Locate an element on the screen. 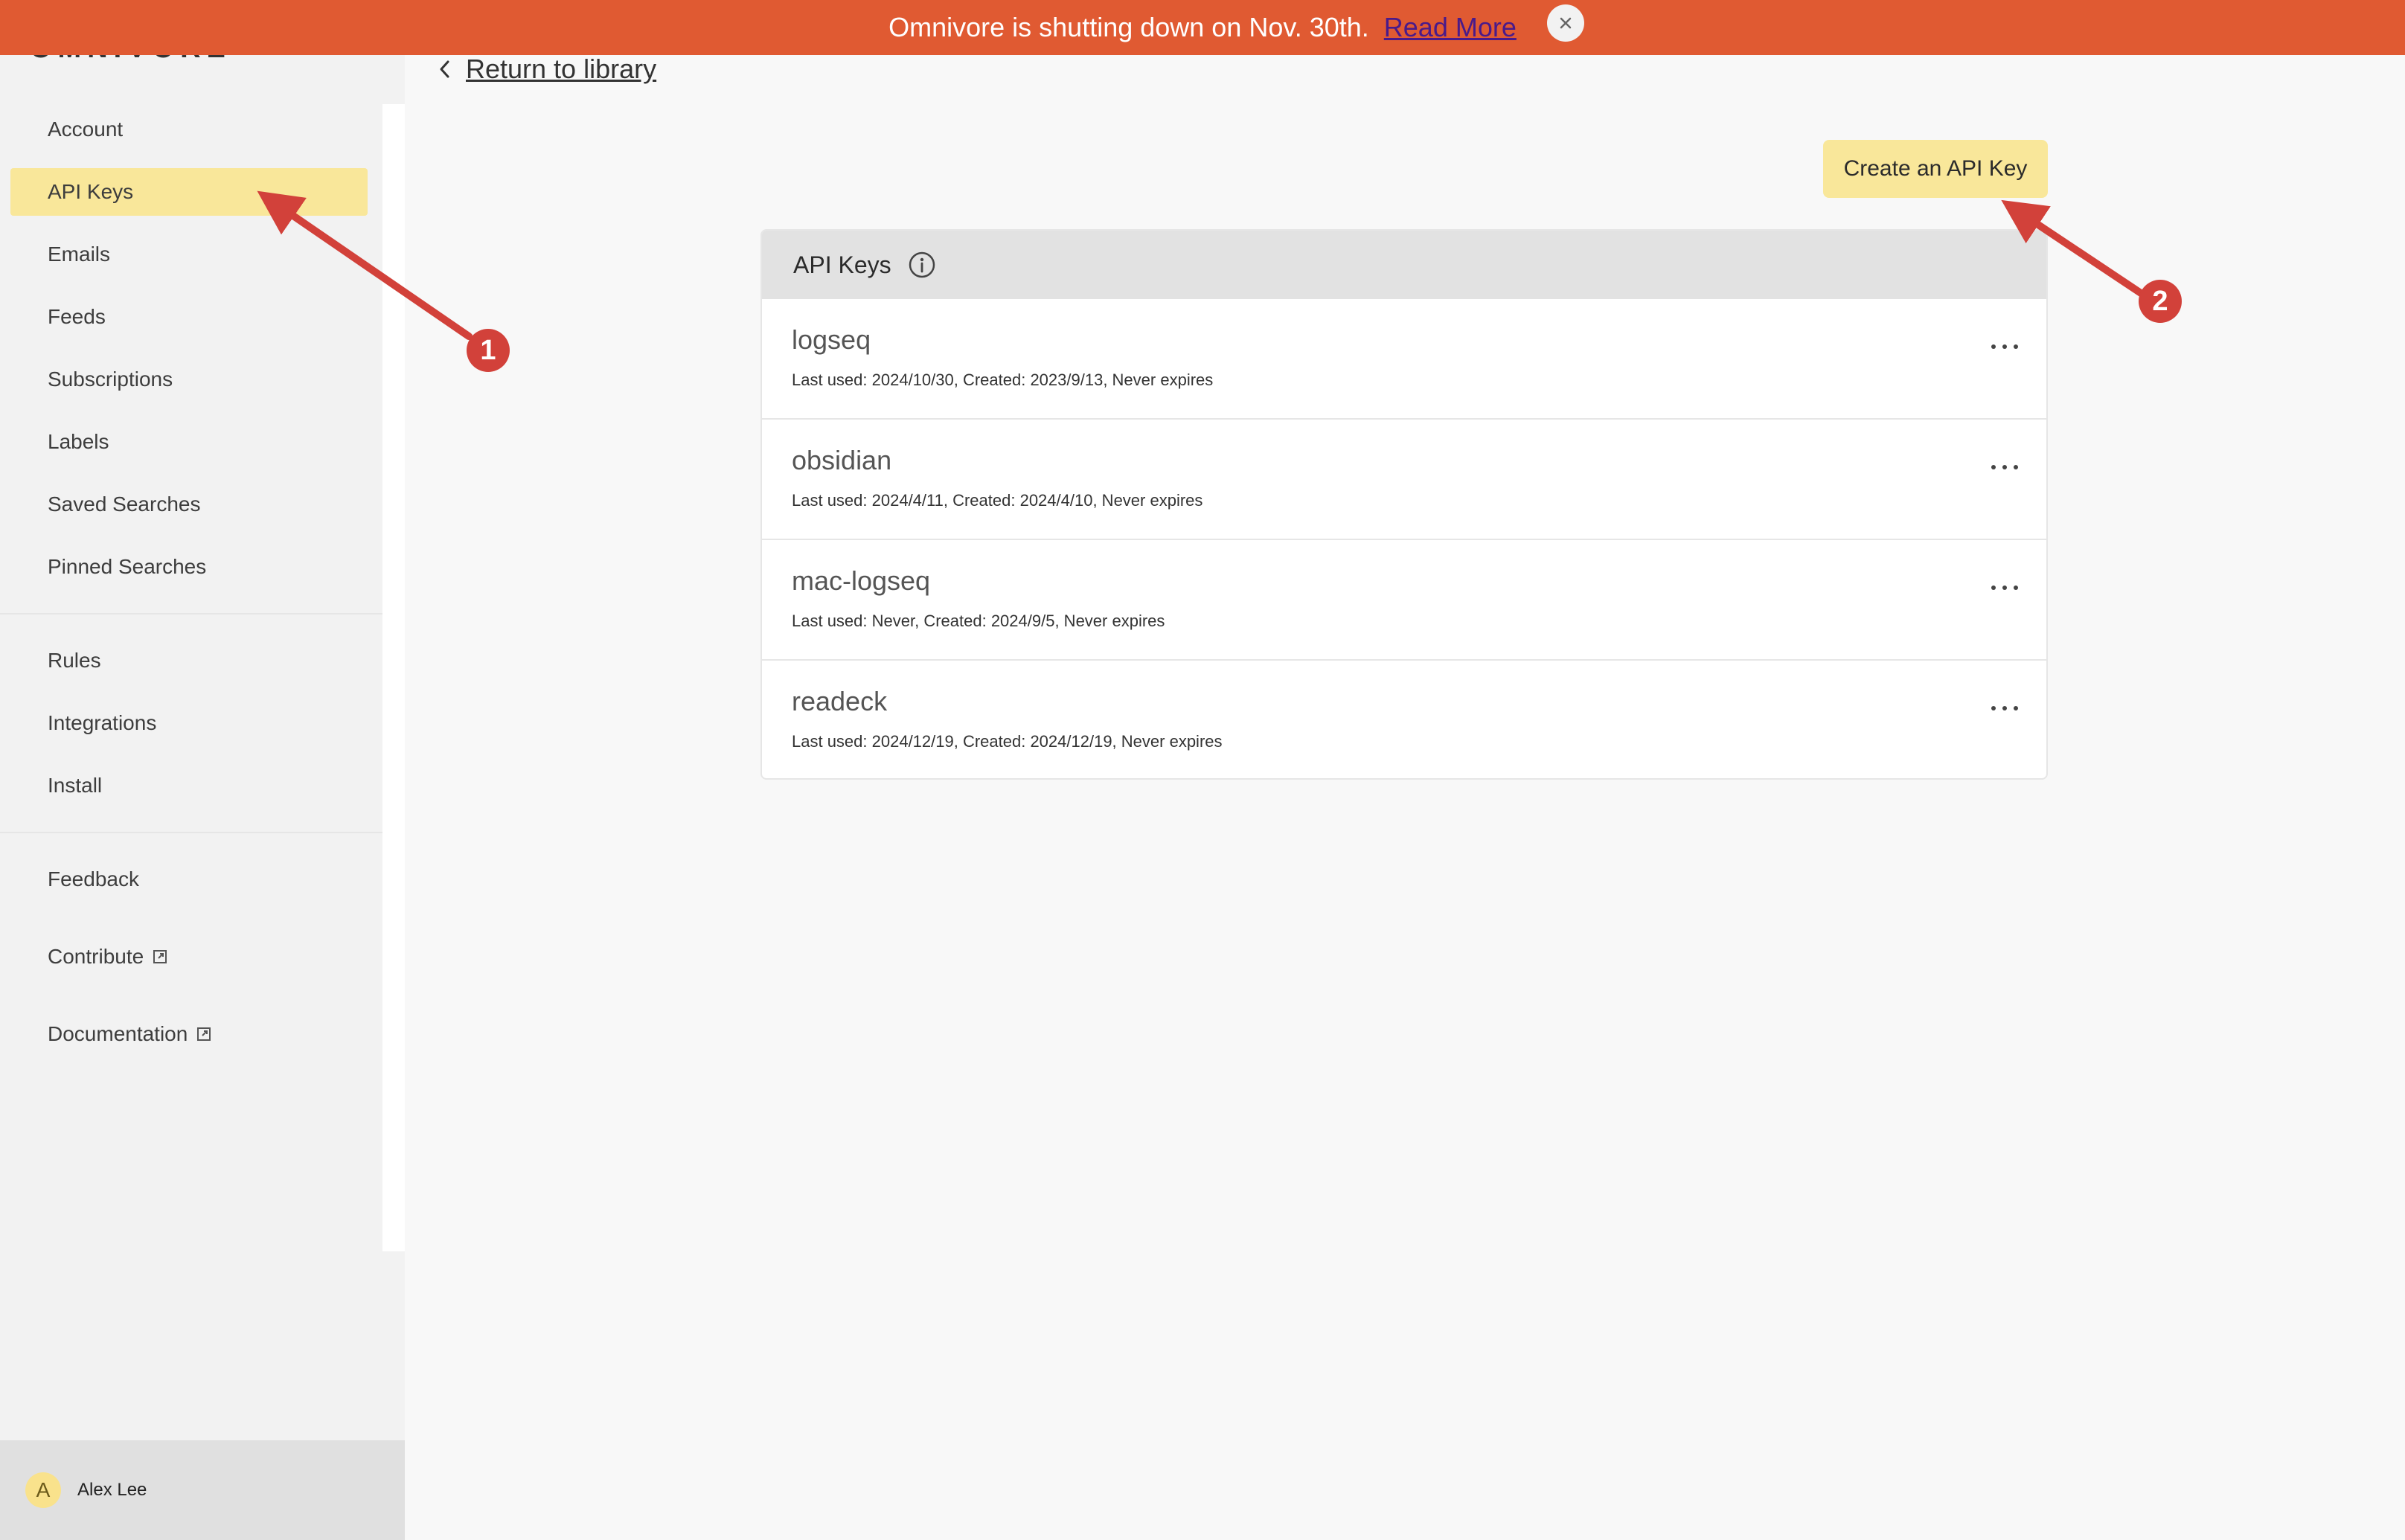 The width and height of the screenshot is (2405, 1540). sidebar-item-label: API Keys is located at coordinates (91, 191).